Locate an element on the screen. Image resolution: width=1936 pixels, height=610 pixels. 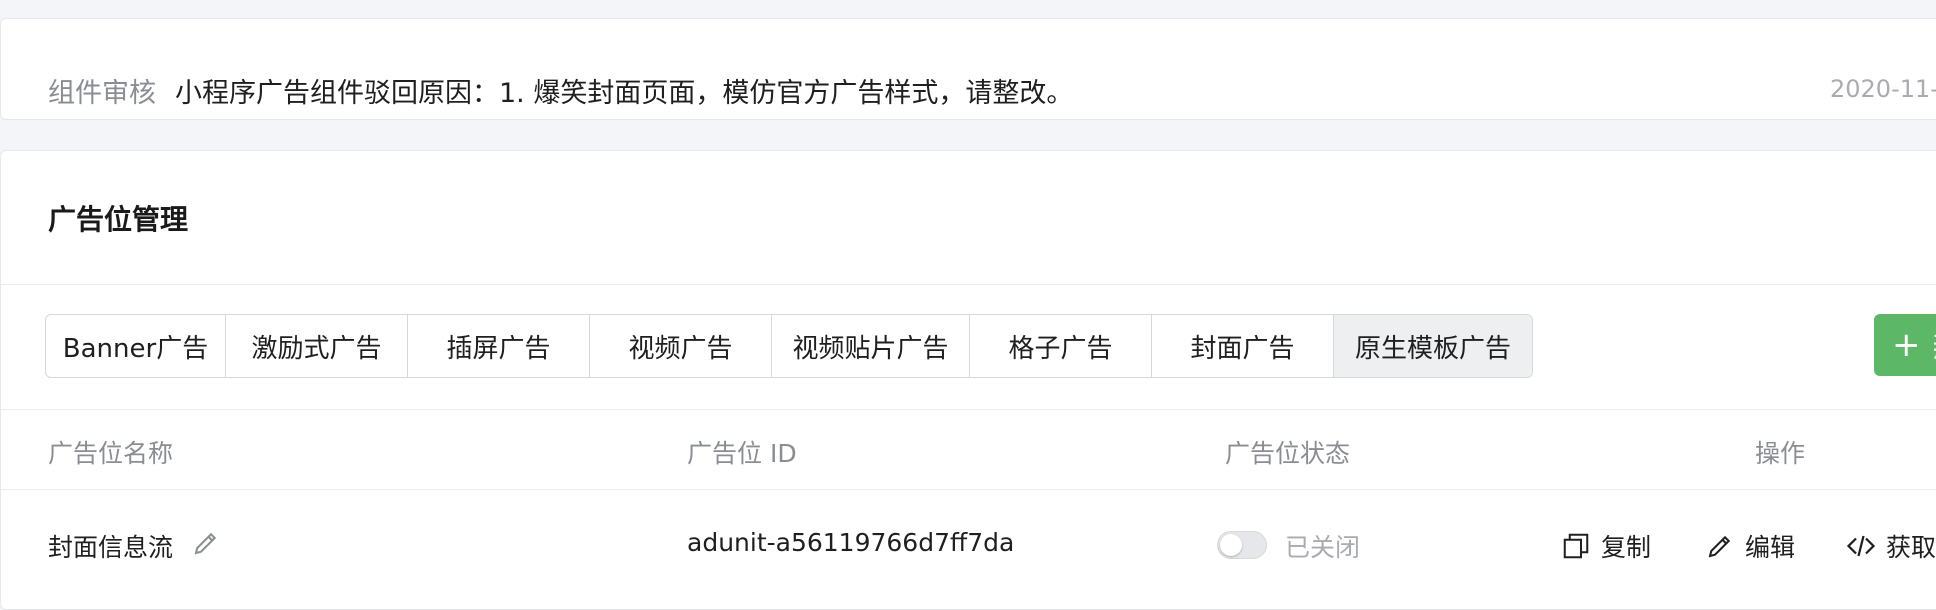
copy-action: 复制 is located at coordinates (1606, 546).